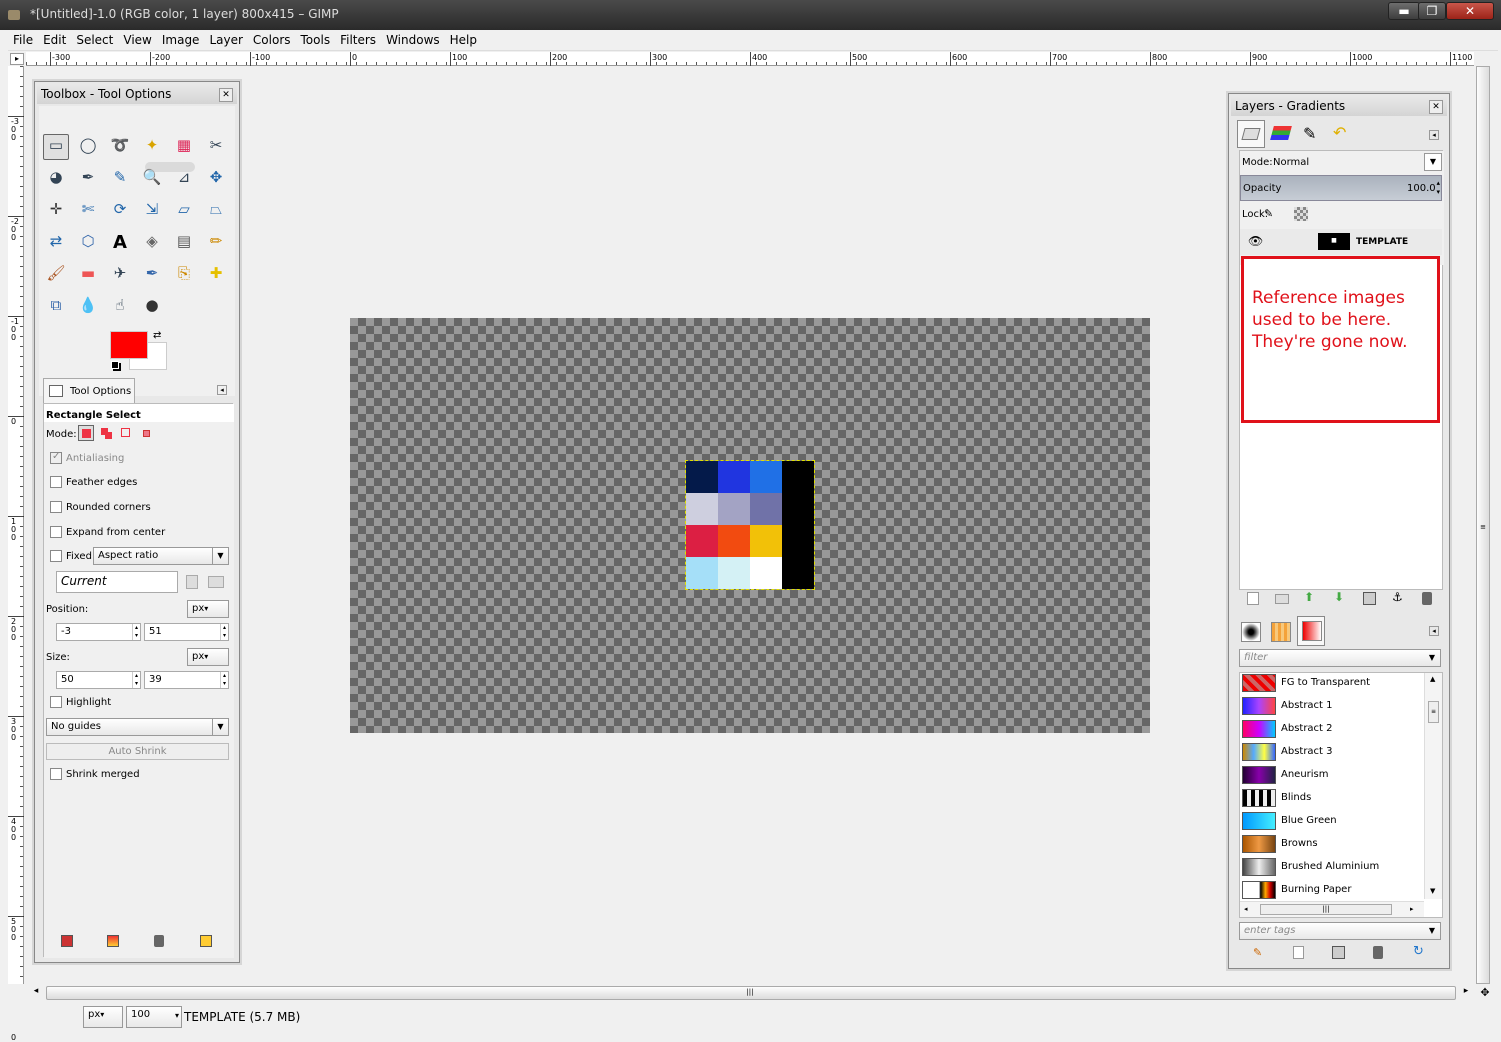 This screenshot has height=1042, width=1501. I want to click on size-width-field: 50 ▴ ▾, so click(98, 680).